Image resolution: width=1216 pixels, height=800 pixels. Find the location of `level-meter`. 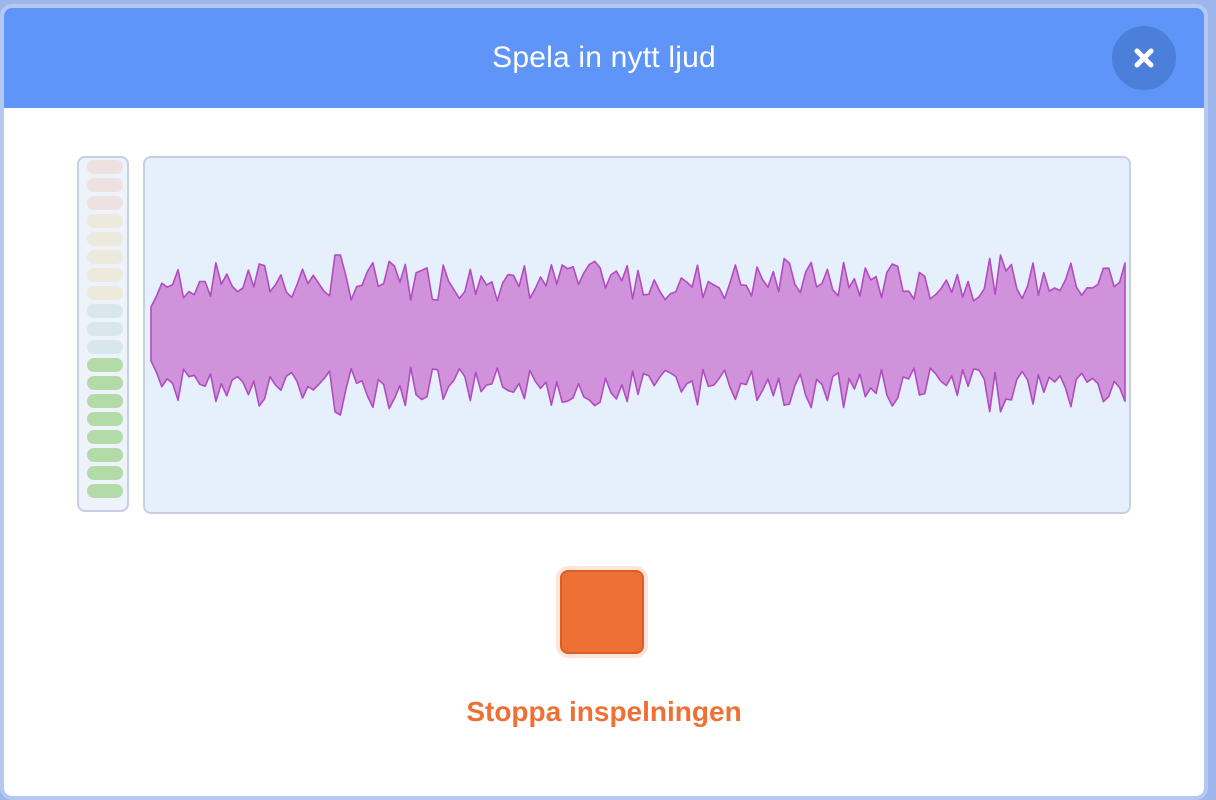

level-meter is located at coordinates (103, 334).